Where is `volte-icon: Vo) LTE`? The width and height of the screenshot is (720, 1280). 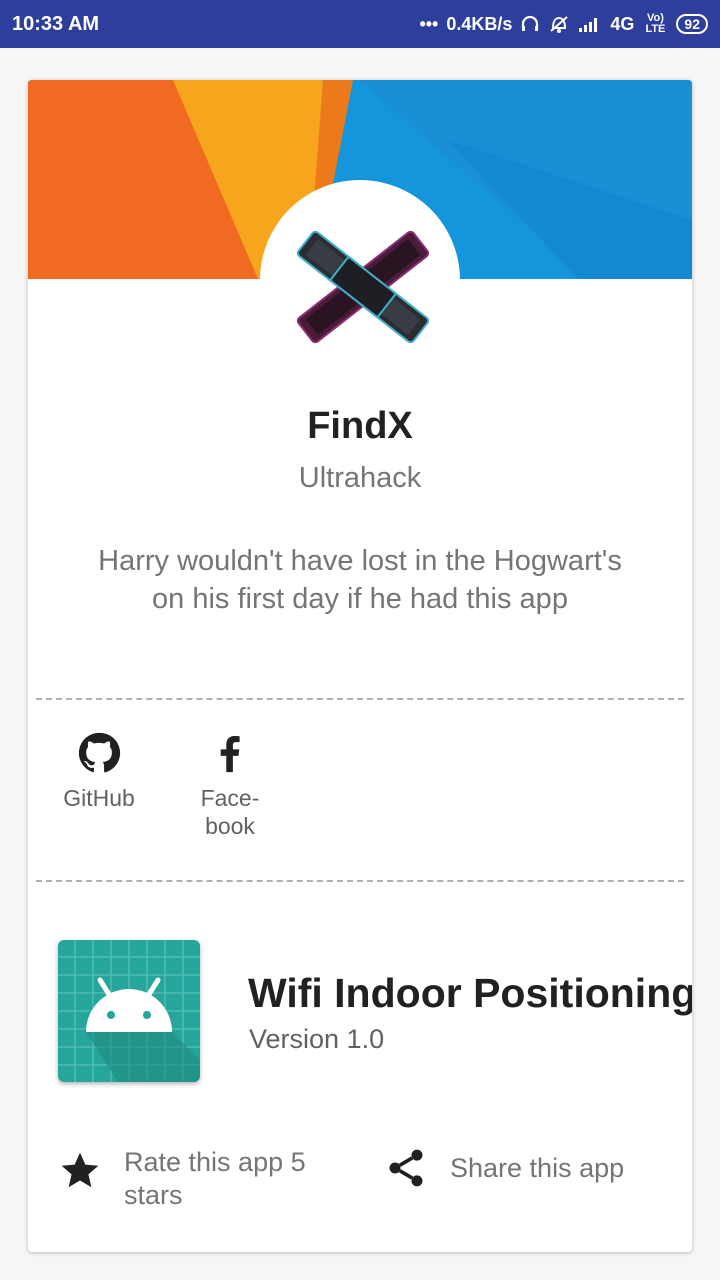 volte-icon: Vo) LTE is located at coordinates (655, 23).